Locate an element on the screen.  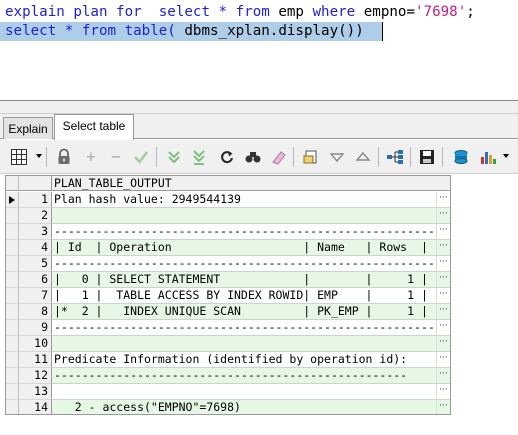
pane-splitter is located at coordinates (259, 107).